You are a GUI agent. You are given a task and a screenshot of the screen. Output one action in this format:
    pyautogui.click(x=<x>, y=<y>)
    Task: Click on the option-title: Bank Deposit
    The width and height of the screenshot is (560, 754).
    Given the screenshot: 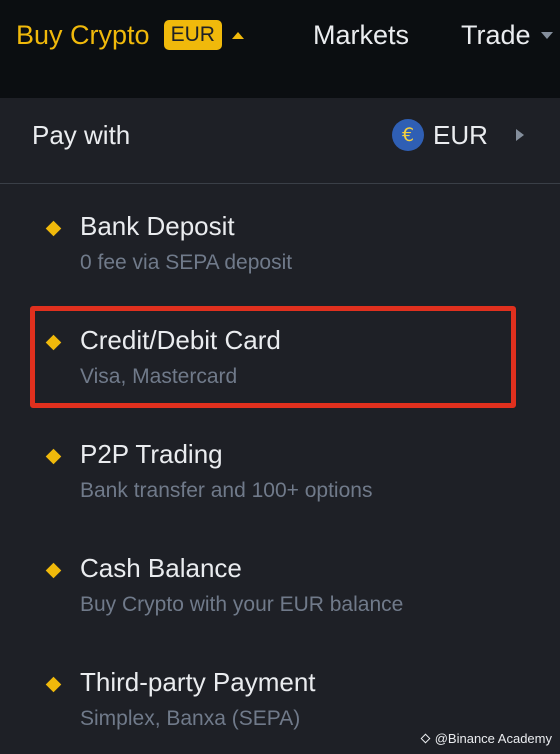 What is the action you would take?
    pyautogui.click(x=157, y=226)
    